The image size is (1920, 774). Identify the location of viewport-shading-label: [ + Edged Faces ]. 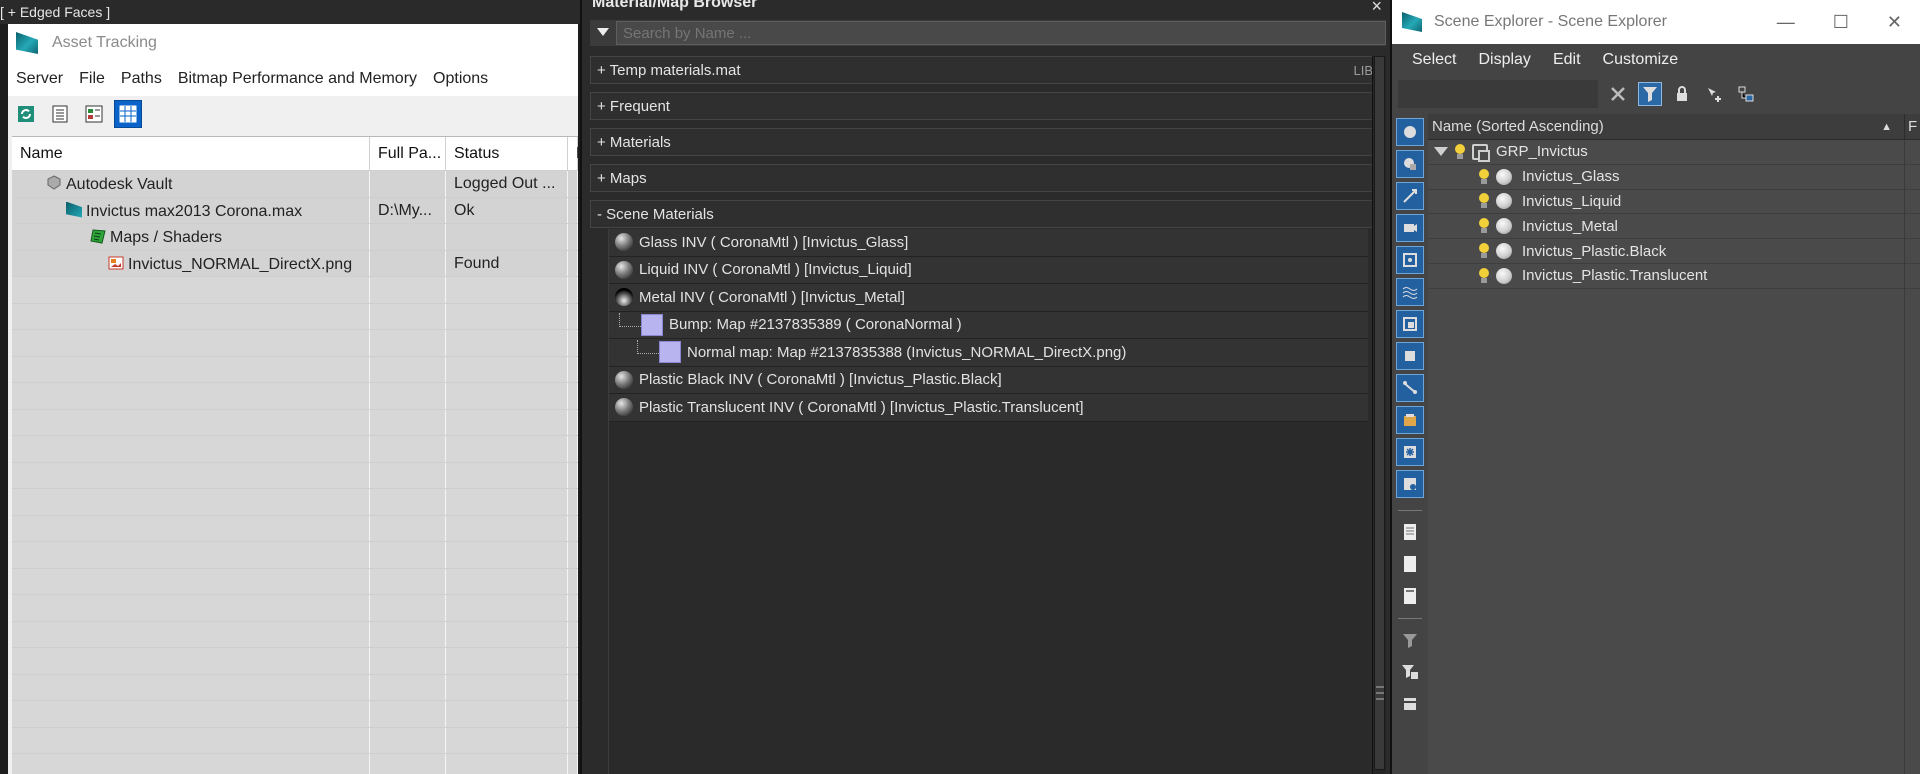
(55, 12).